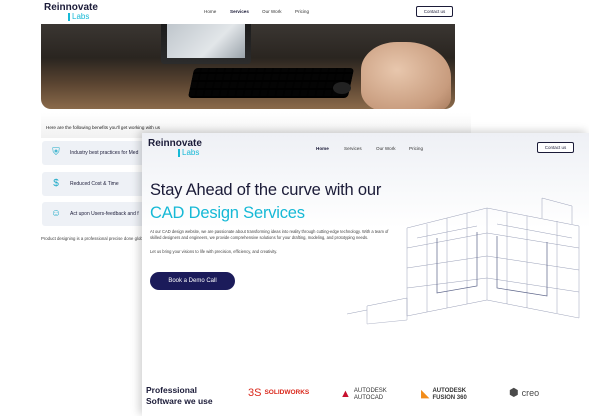  I want to click on software-title-line2: Software we use, so click(179, 401).